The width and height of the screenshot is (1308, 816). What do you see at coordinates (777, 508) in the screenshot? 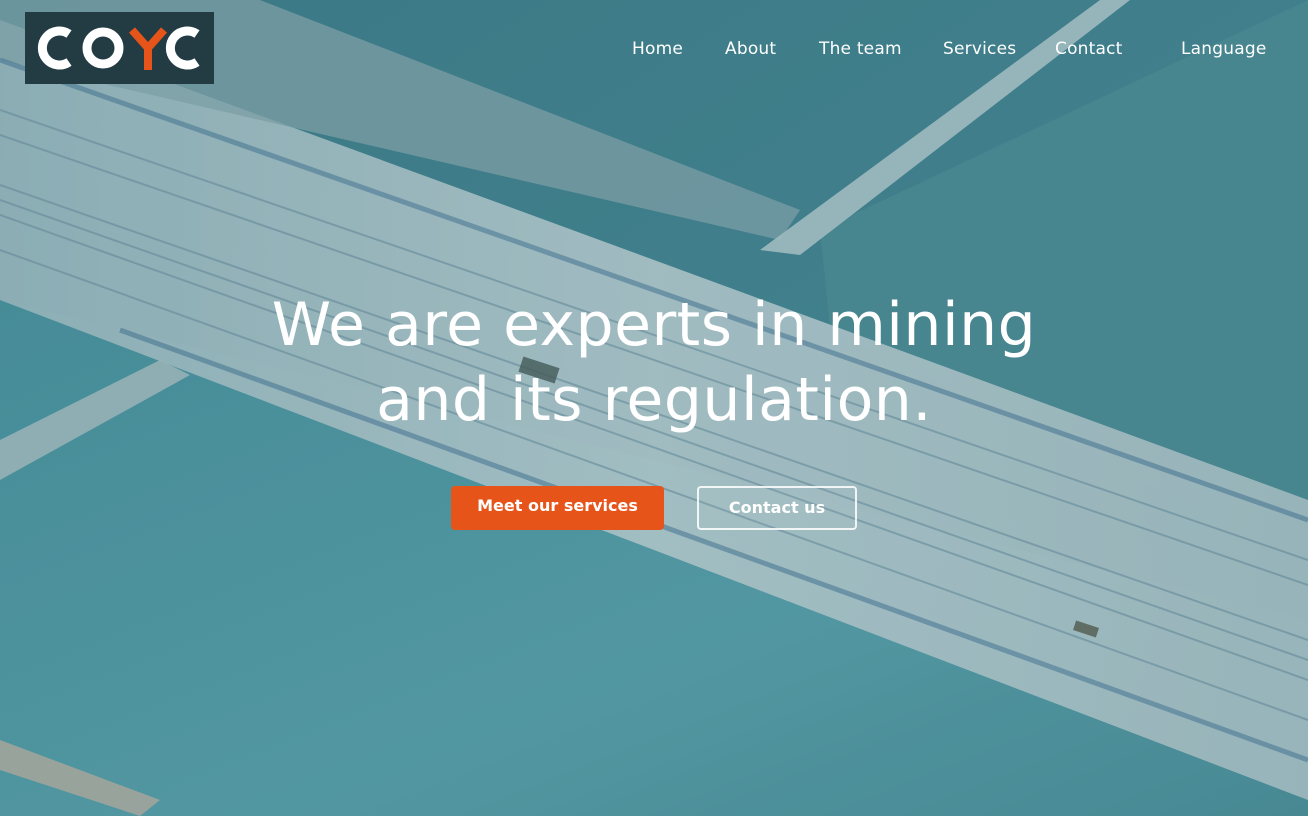
I see `contact-us-button: Contact us` at bounding box center [777, 508].